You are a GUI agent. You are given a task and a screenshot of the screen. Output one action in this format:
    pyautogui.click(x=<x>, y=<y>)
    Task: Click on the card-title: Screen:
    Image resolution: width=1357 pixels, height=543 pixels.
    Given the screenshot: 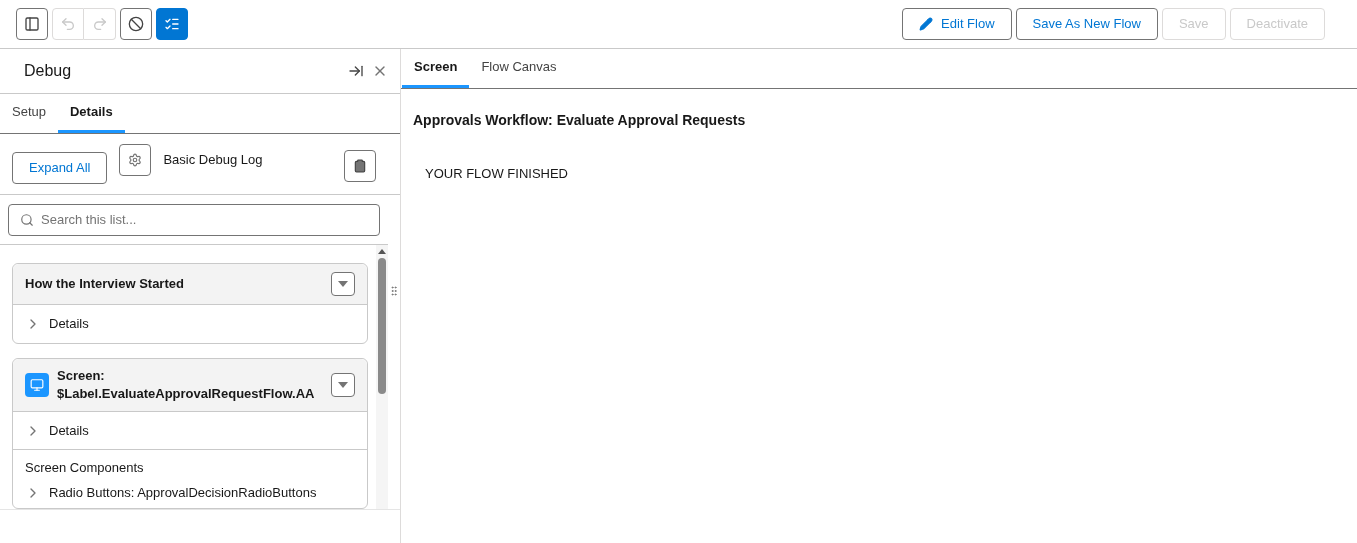 What is the action you would take?
    pyautogui.click(x=81, y=376)
    